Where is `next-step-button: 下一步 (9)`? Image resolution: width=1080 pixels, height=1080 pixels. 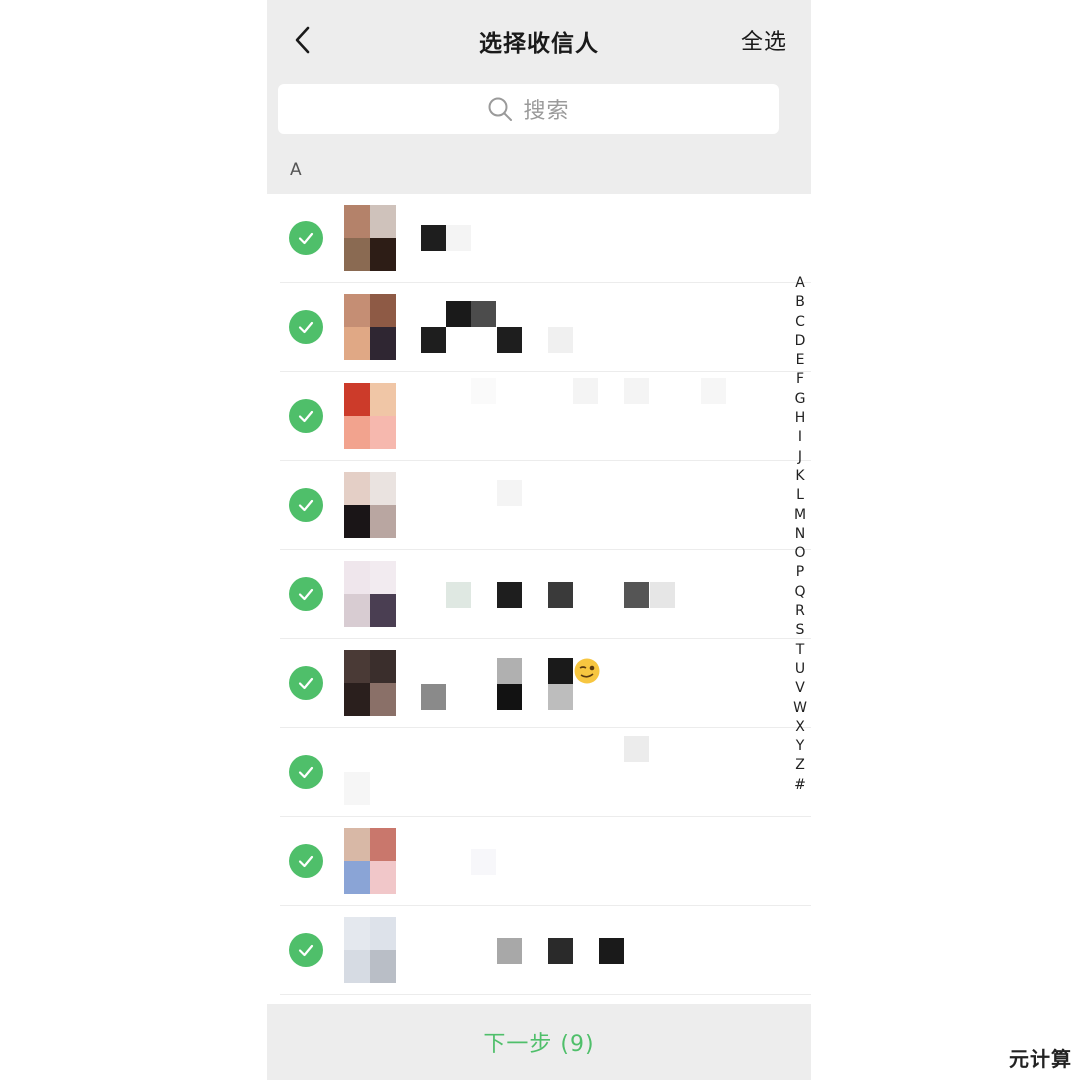 next-step-button: 下一步 (9) is located at coordinates (538, 1042).